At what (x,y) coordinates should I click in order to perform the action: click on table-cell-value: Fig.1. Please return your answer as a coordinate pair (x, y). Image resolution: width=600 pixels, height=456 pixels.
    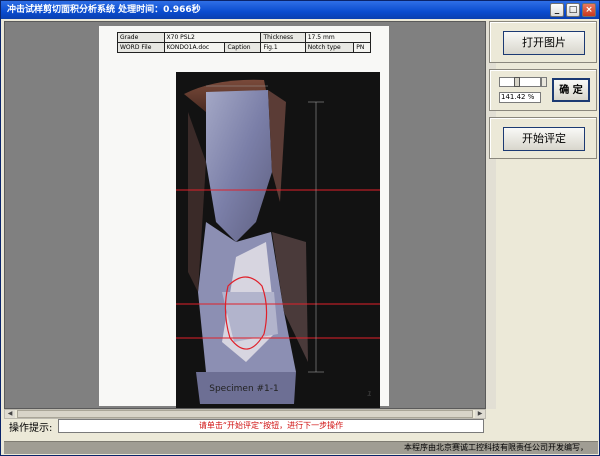
    Looking at the image, I should click on (283, 47).